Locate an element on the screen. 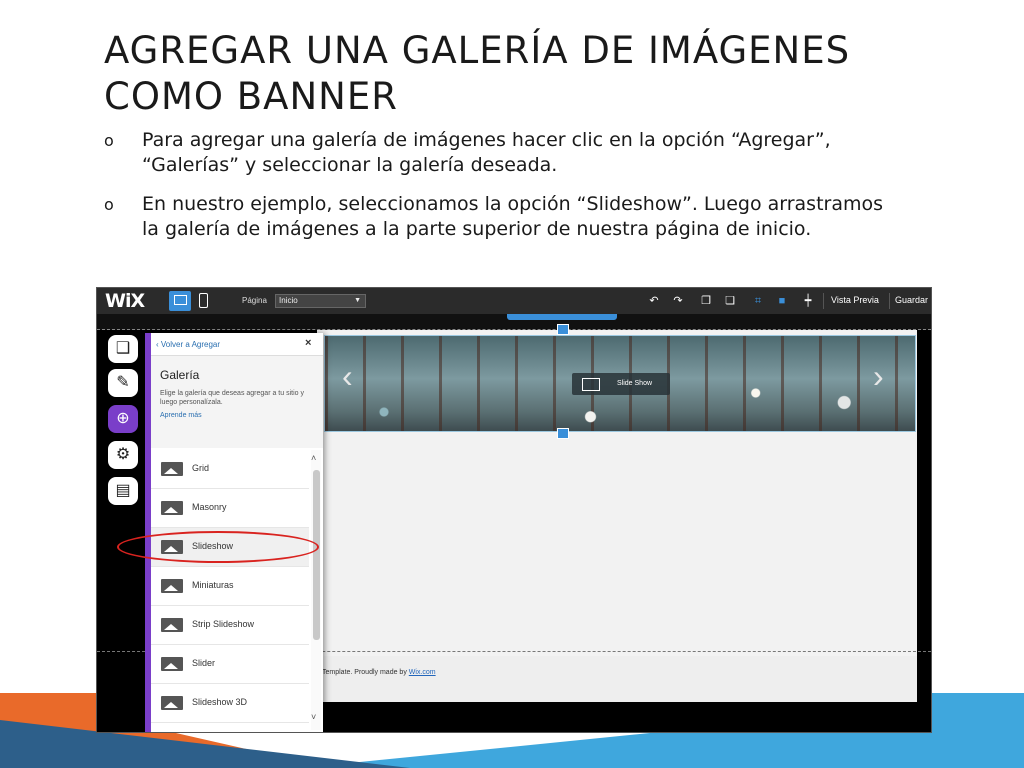 The image size is (1024, 768). panel-scrollbar: ˄ ˅ is located at coordinates (316, 590).